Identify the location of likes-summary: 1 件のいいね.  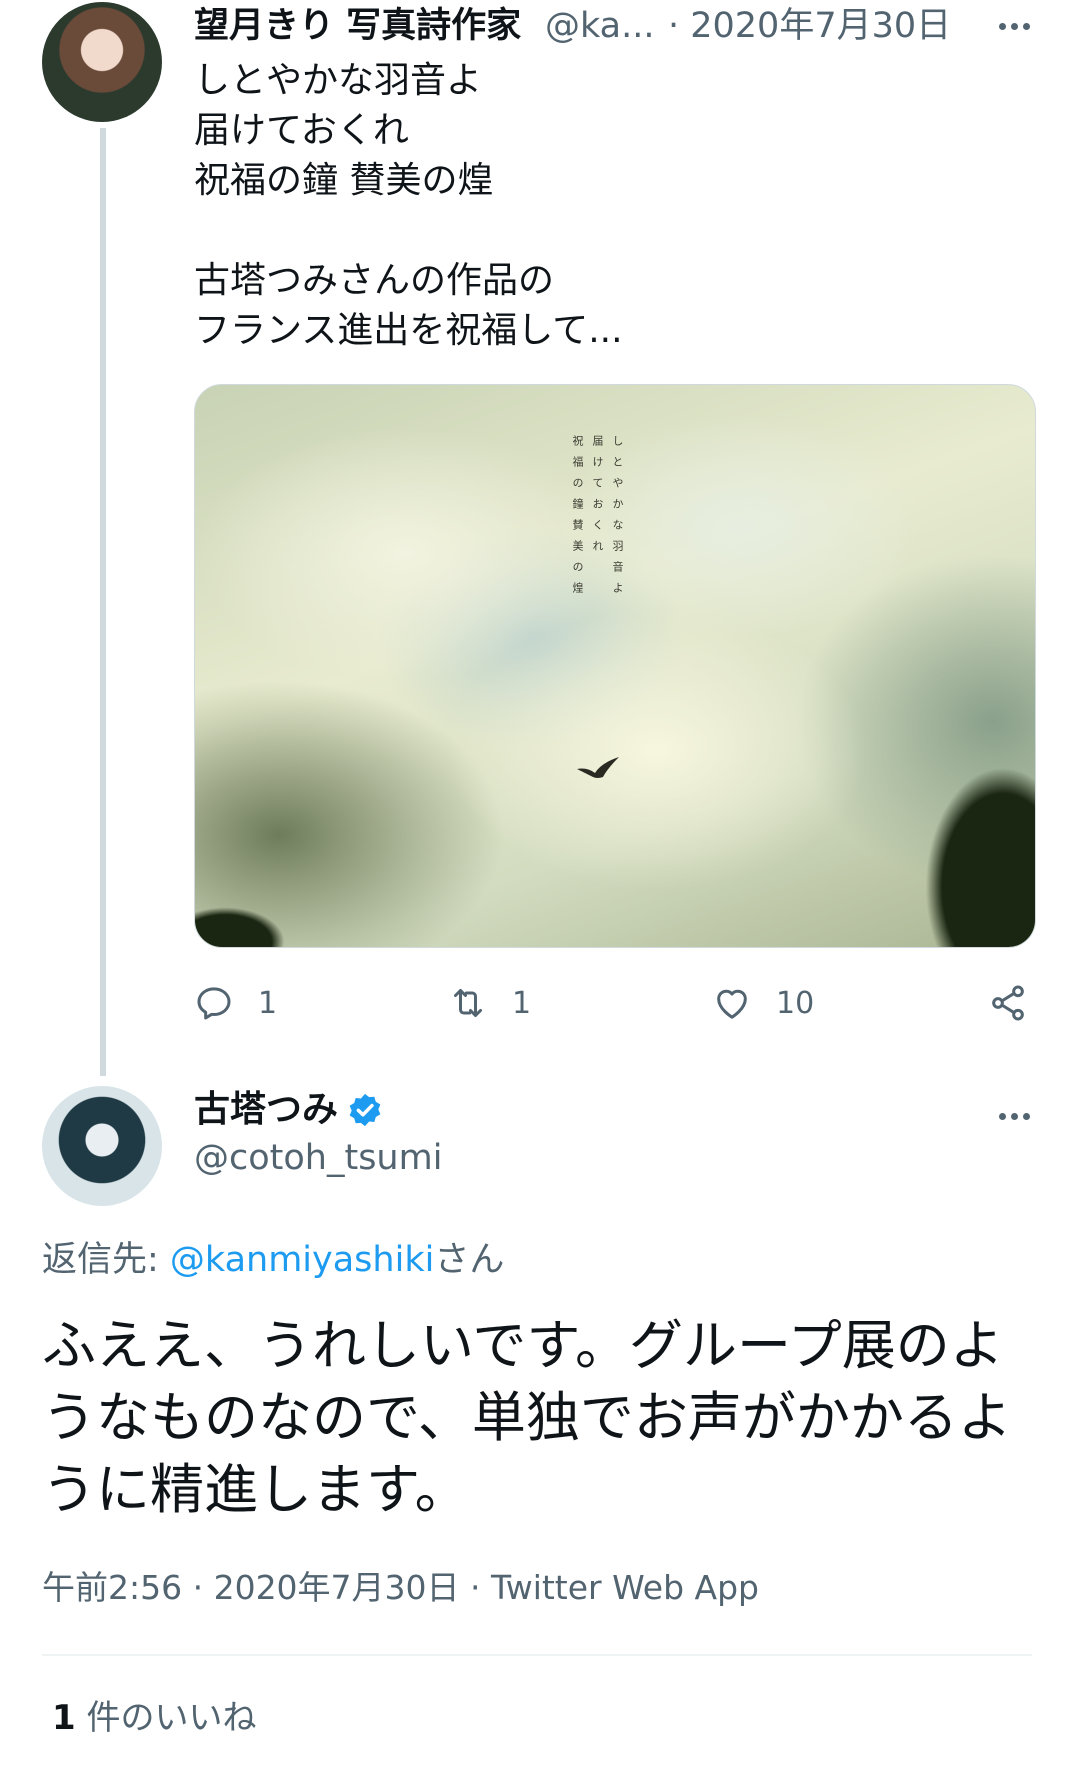
(154, 1718).